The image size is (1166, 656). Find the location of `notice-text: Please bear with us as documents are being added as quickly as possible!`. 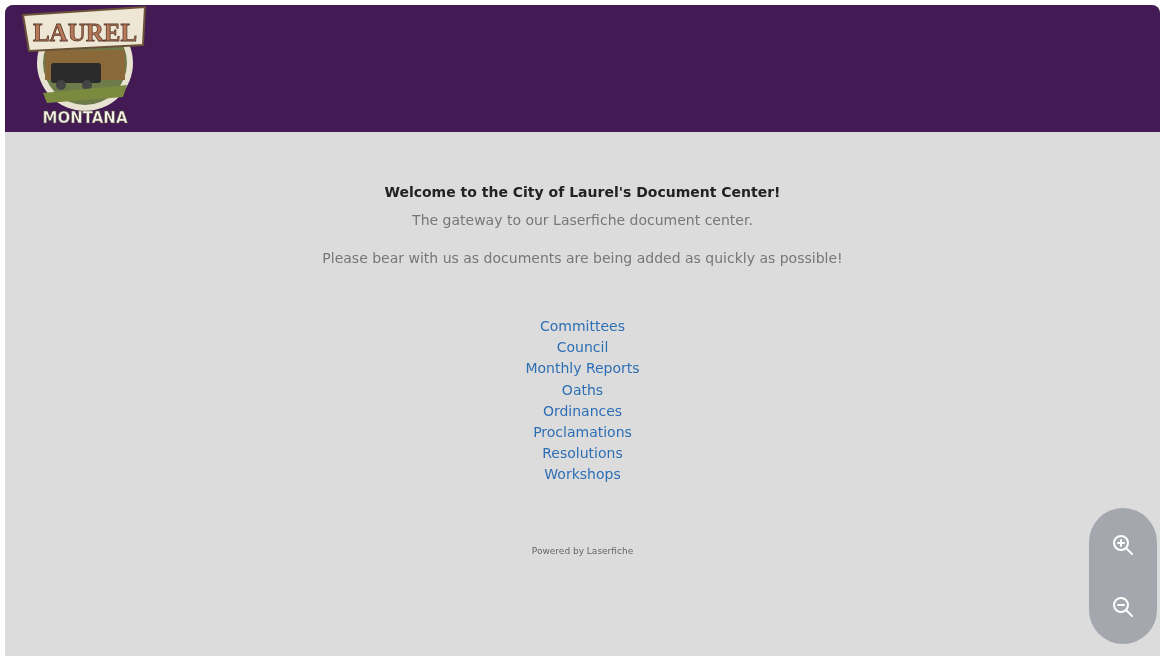

notice-text: Please bear with us as documents are being added as quickly as possible! is located at coordinates (582, 258).